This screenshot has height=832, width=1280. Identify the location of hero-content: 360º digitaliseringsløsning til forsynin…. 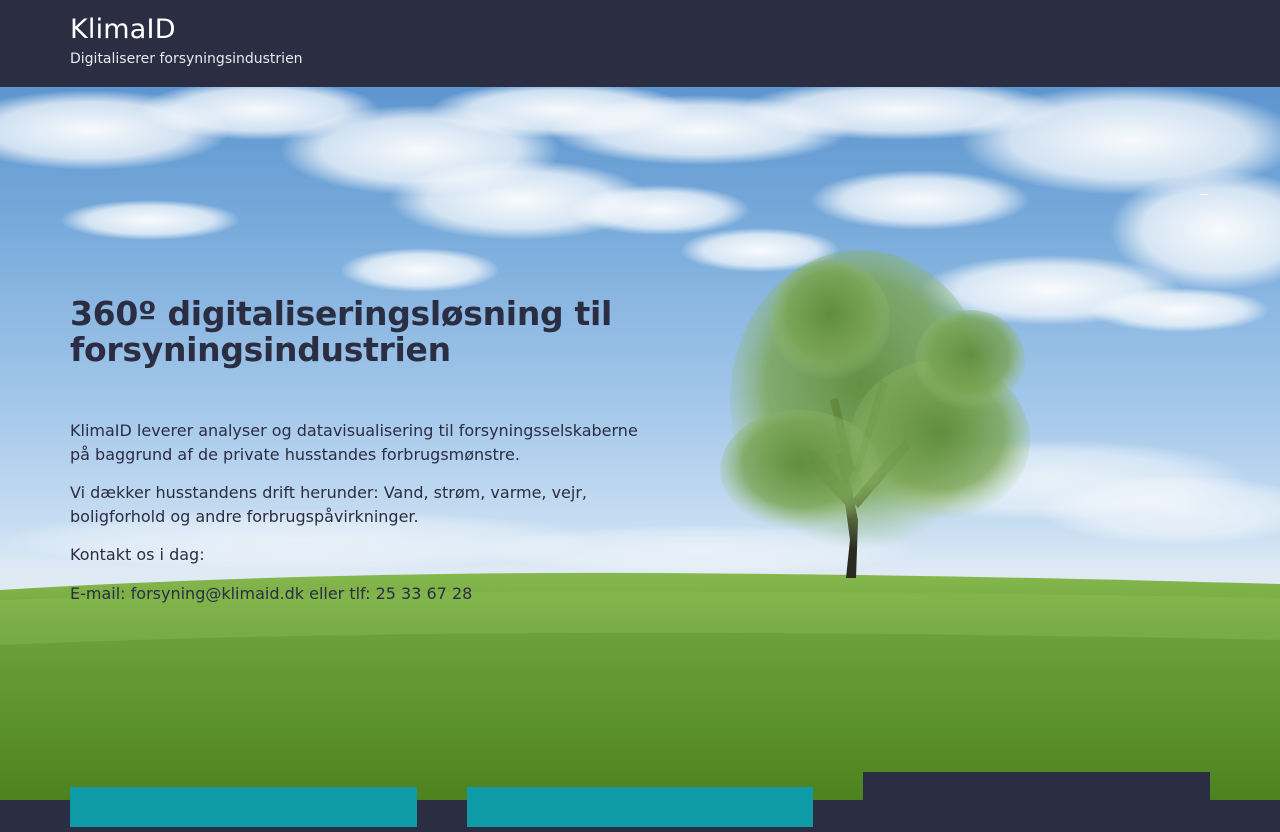
(355, 332).